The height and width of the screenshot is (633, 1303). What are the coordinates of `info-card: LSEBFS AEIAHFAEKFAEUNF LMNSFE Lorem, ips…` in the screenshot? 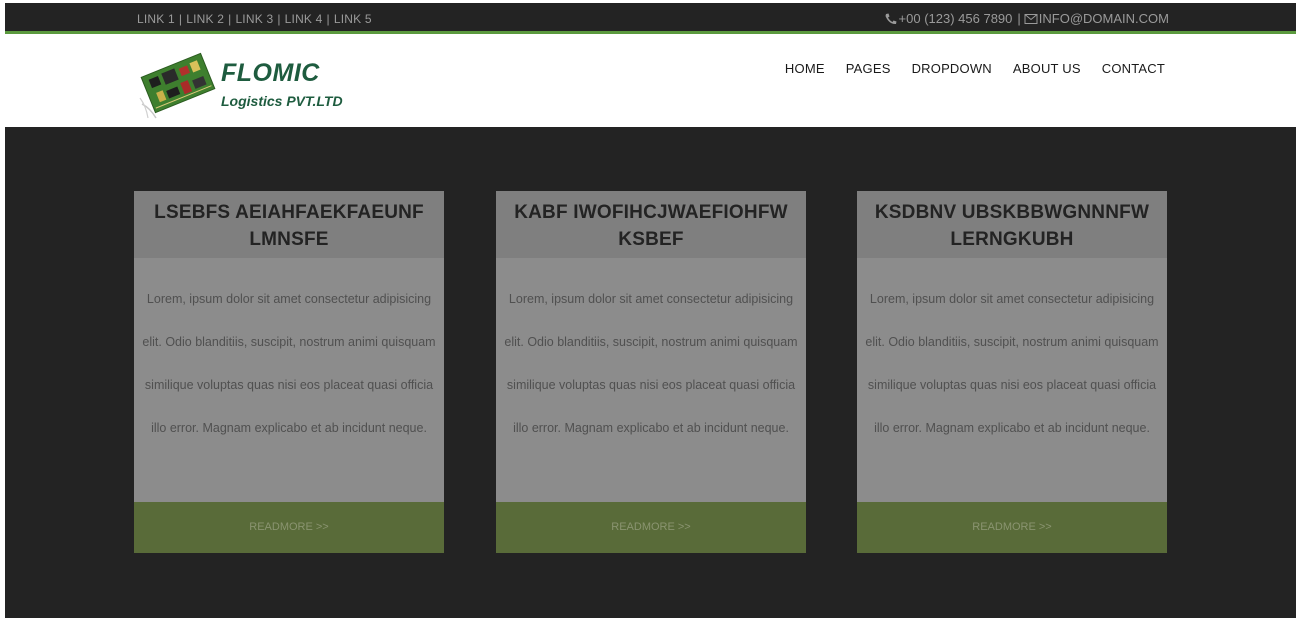 It's located at (289, 372).